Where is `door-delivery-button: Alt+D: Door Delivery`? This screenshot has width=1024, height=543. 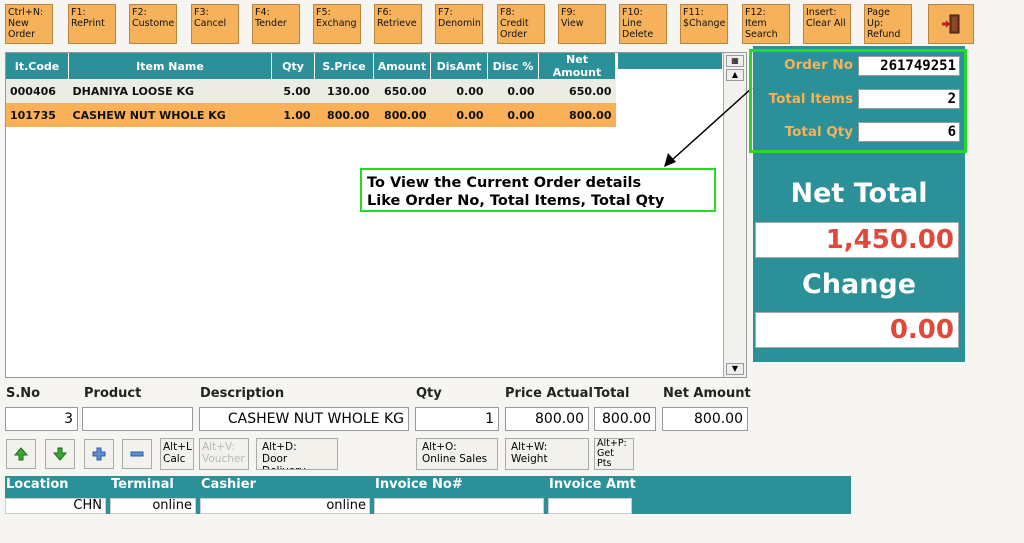
door-delivery-button: Alt+D: Door Delivery is located at coordinates (297, 454).